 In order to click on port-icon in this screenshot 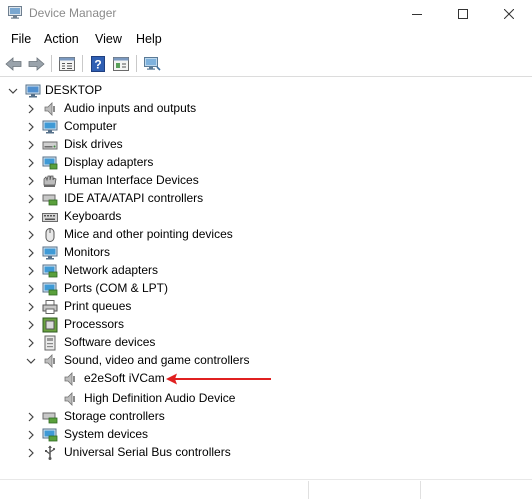, I will do `click(50, 289)`.